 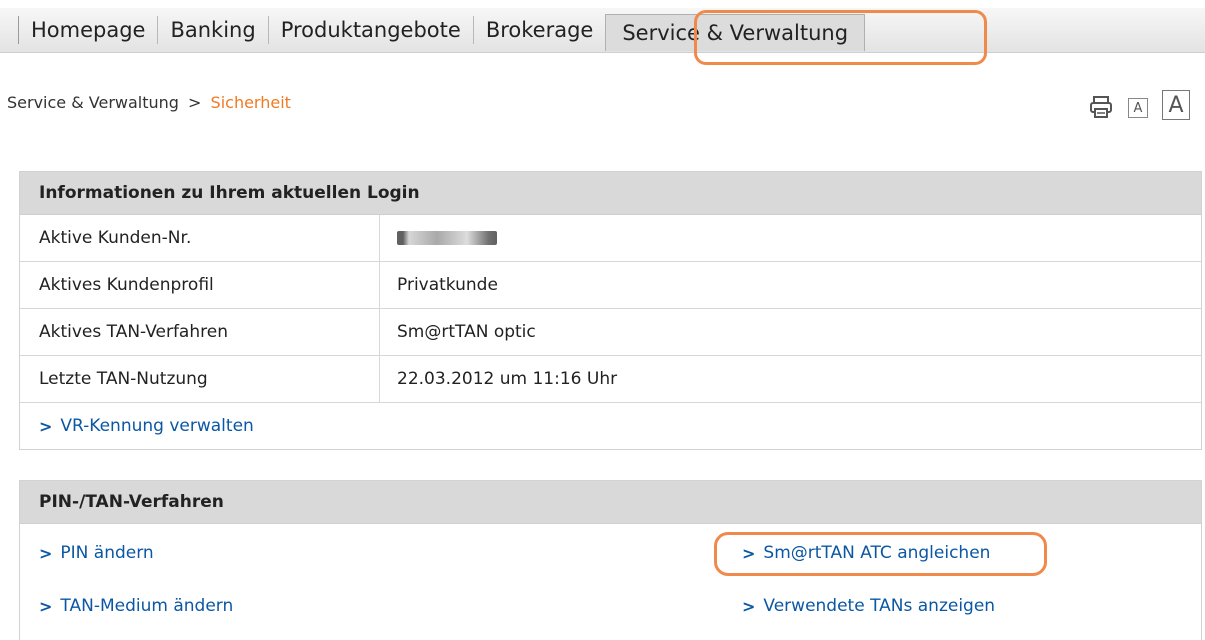 I want to click on tab-service-verwaltung: Service & Verwaltung, so click(x=735, y=32).